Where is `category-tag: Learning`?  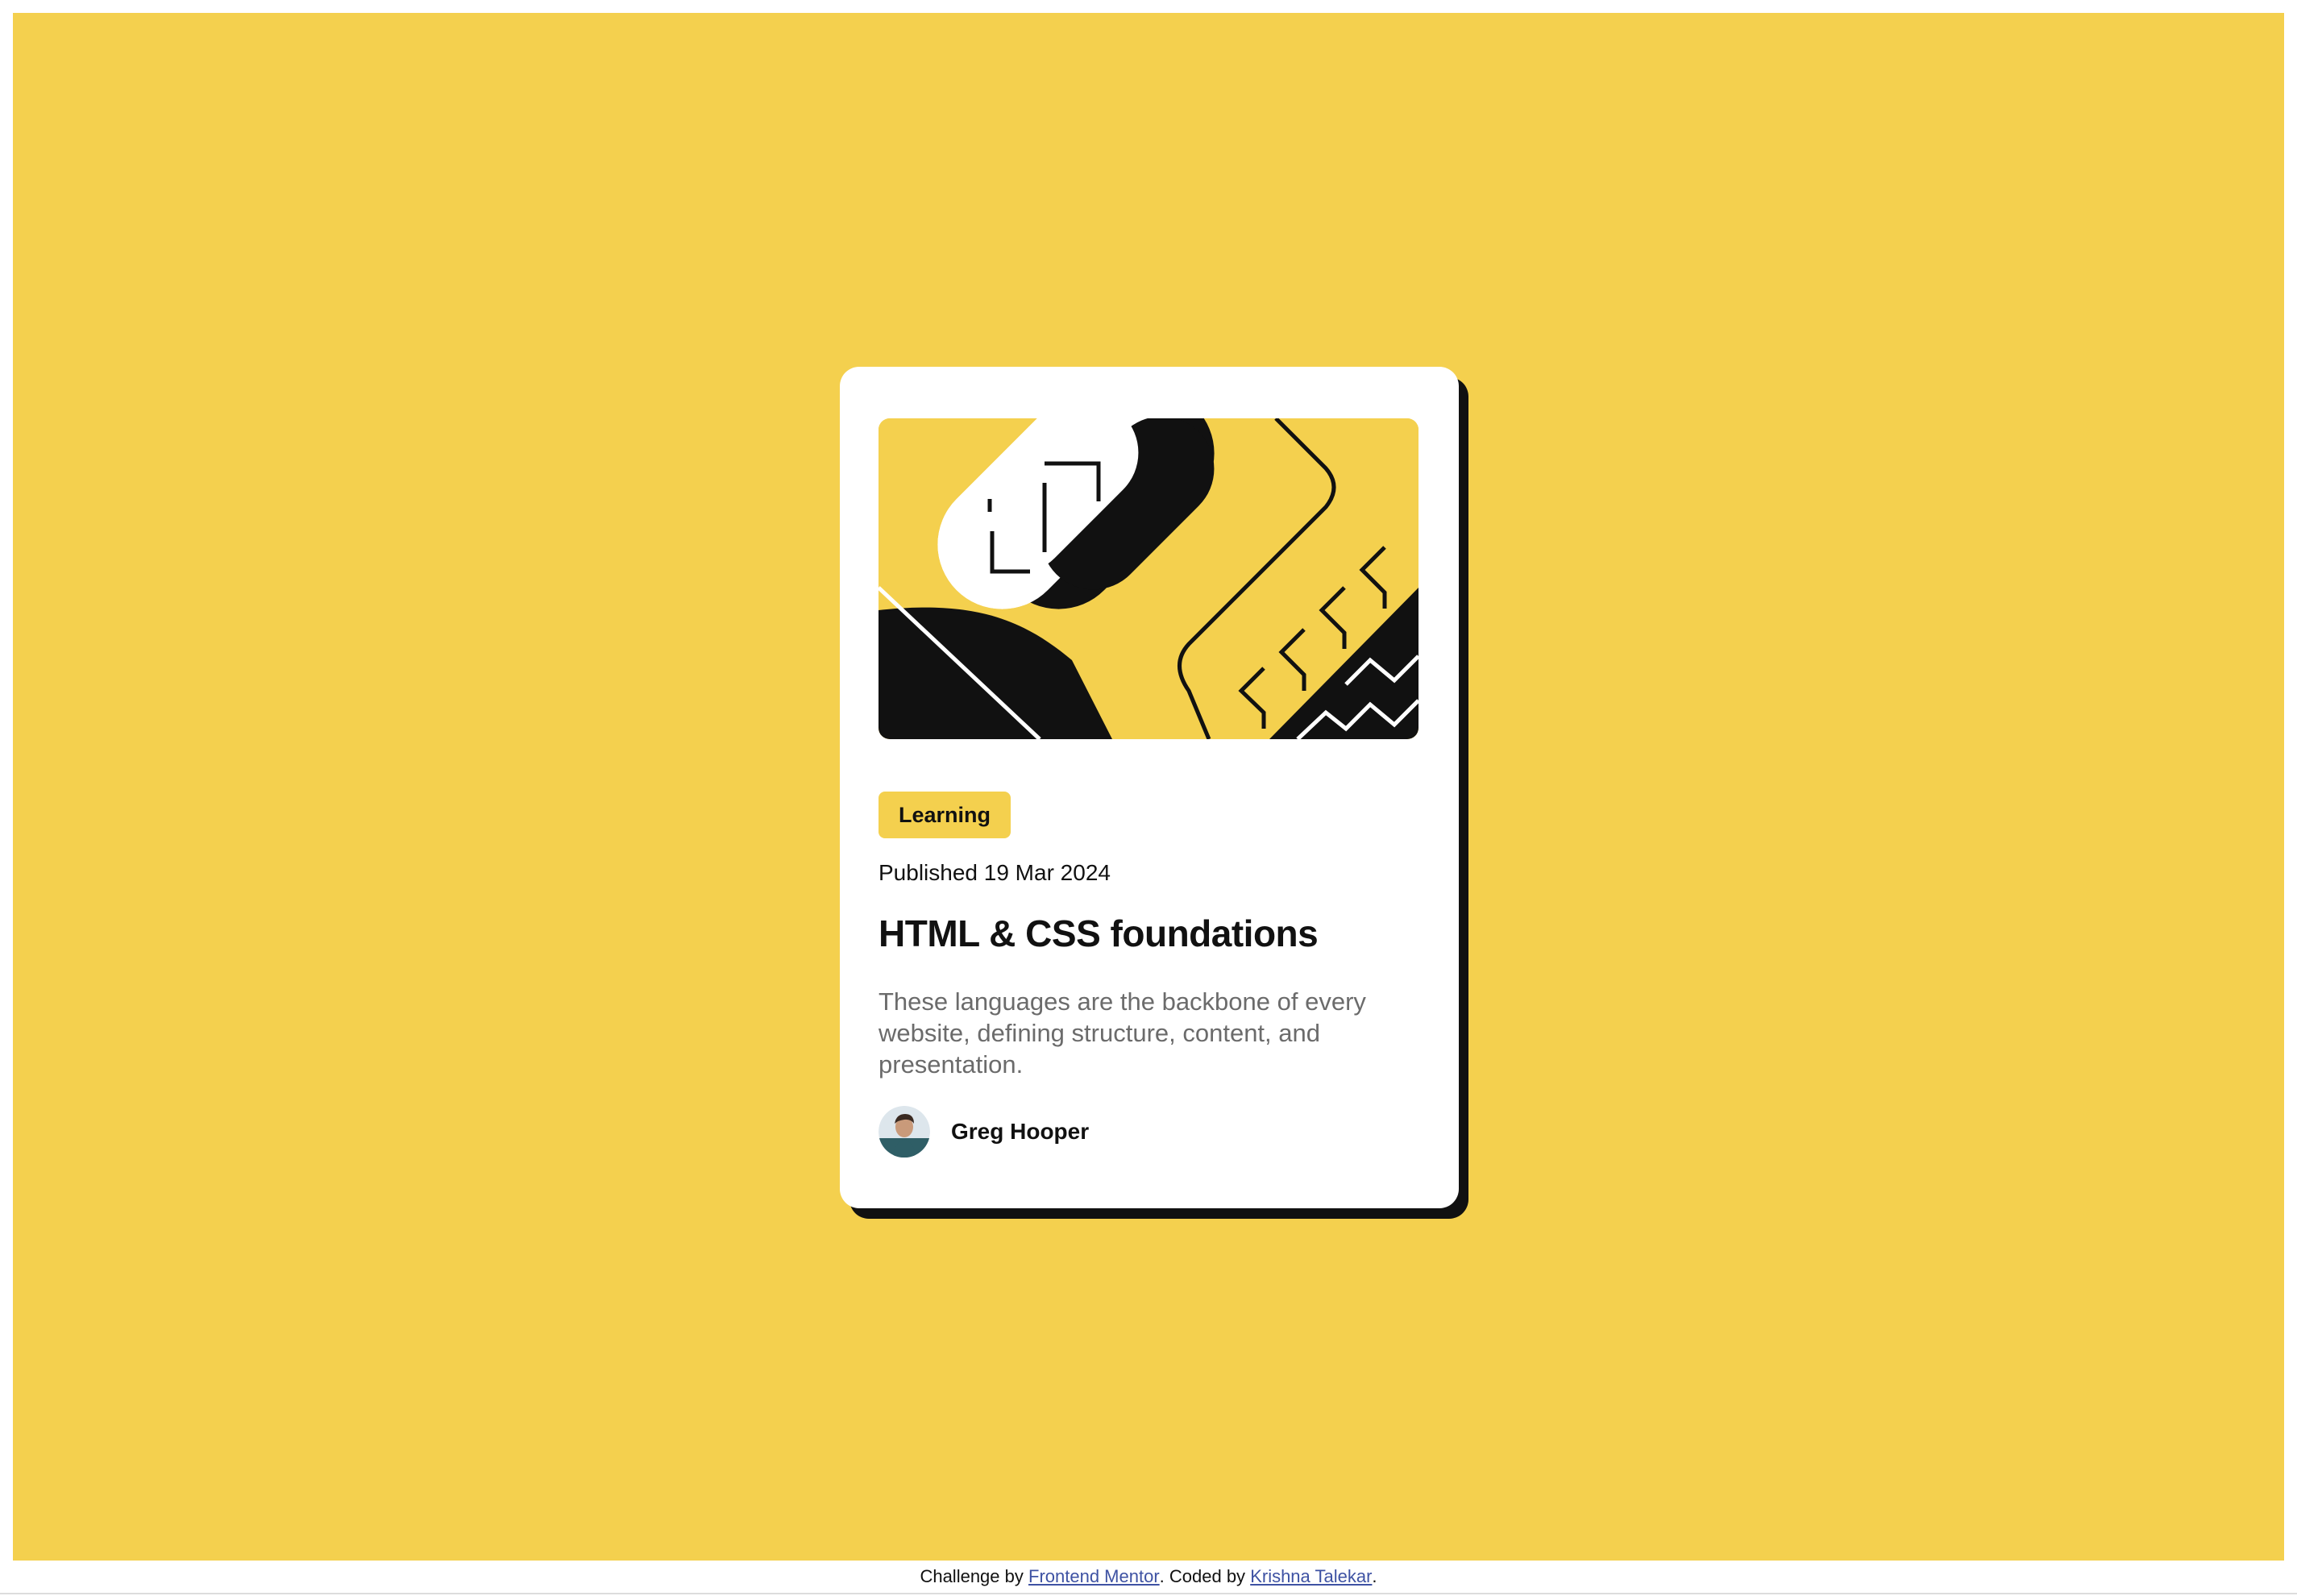
category-tag: Learning is located at coordinates (945, 815).